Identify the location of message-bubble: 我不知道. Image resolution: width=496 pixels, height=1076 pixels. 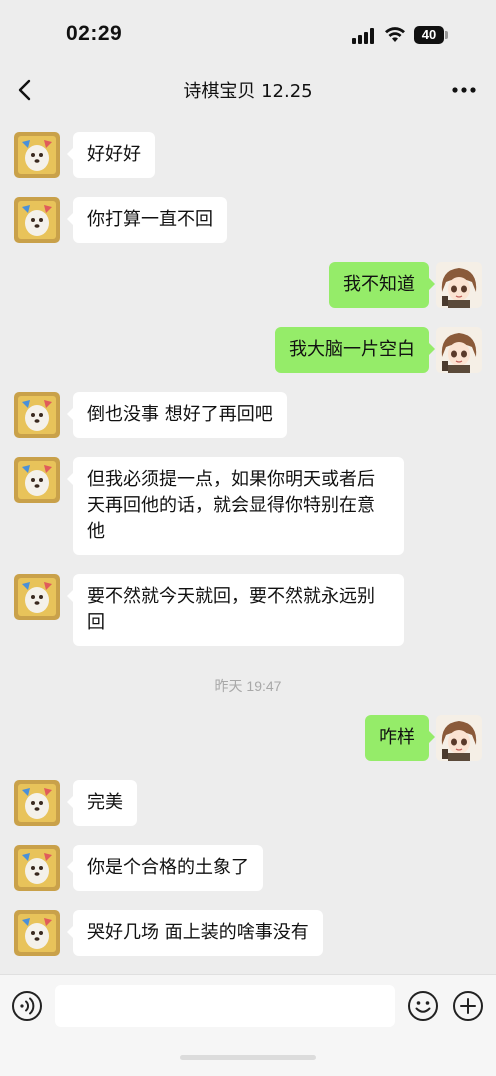
(382, 285).